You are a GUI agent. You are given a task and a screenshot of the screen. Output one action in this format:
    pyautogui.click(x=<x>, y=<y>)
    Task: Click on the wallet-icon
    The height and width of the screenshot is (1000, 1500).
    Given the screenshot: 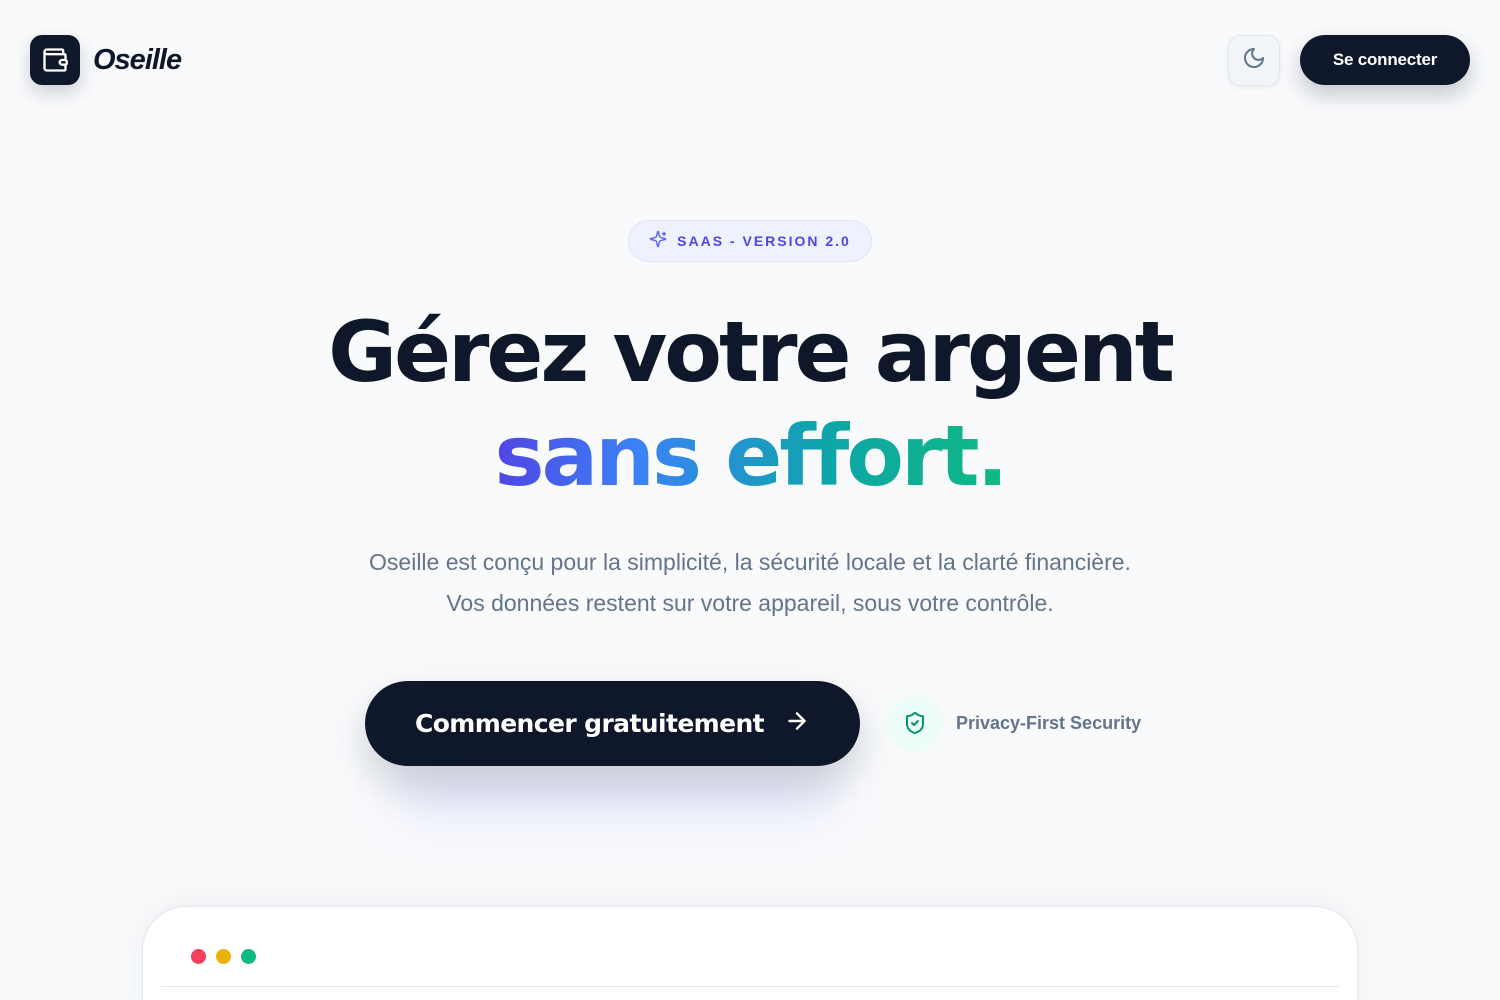 What is the action you would take?
    pyautogui.click(x=55, y=60)
    